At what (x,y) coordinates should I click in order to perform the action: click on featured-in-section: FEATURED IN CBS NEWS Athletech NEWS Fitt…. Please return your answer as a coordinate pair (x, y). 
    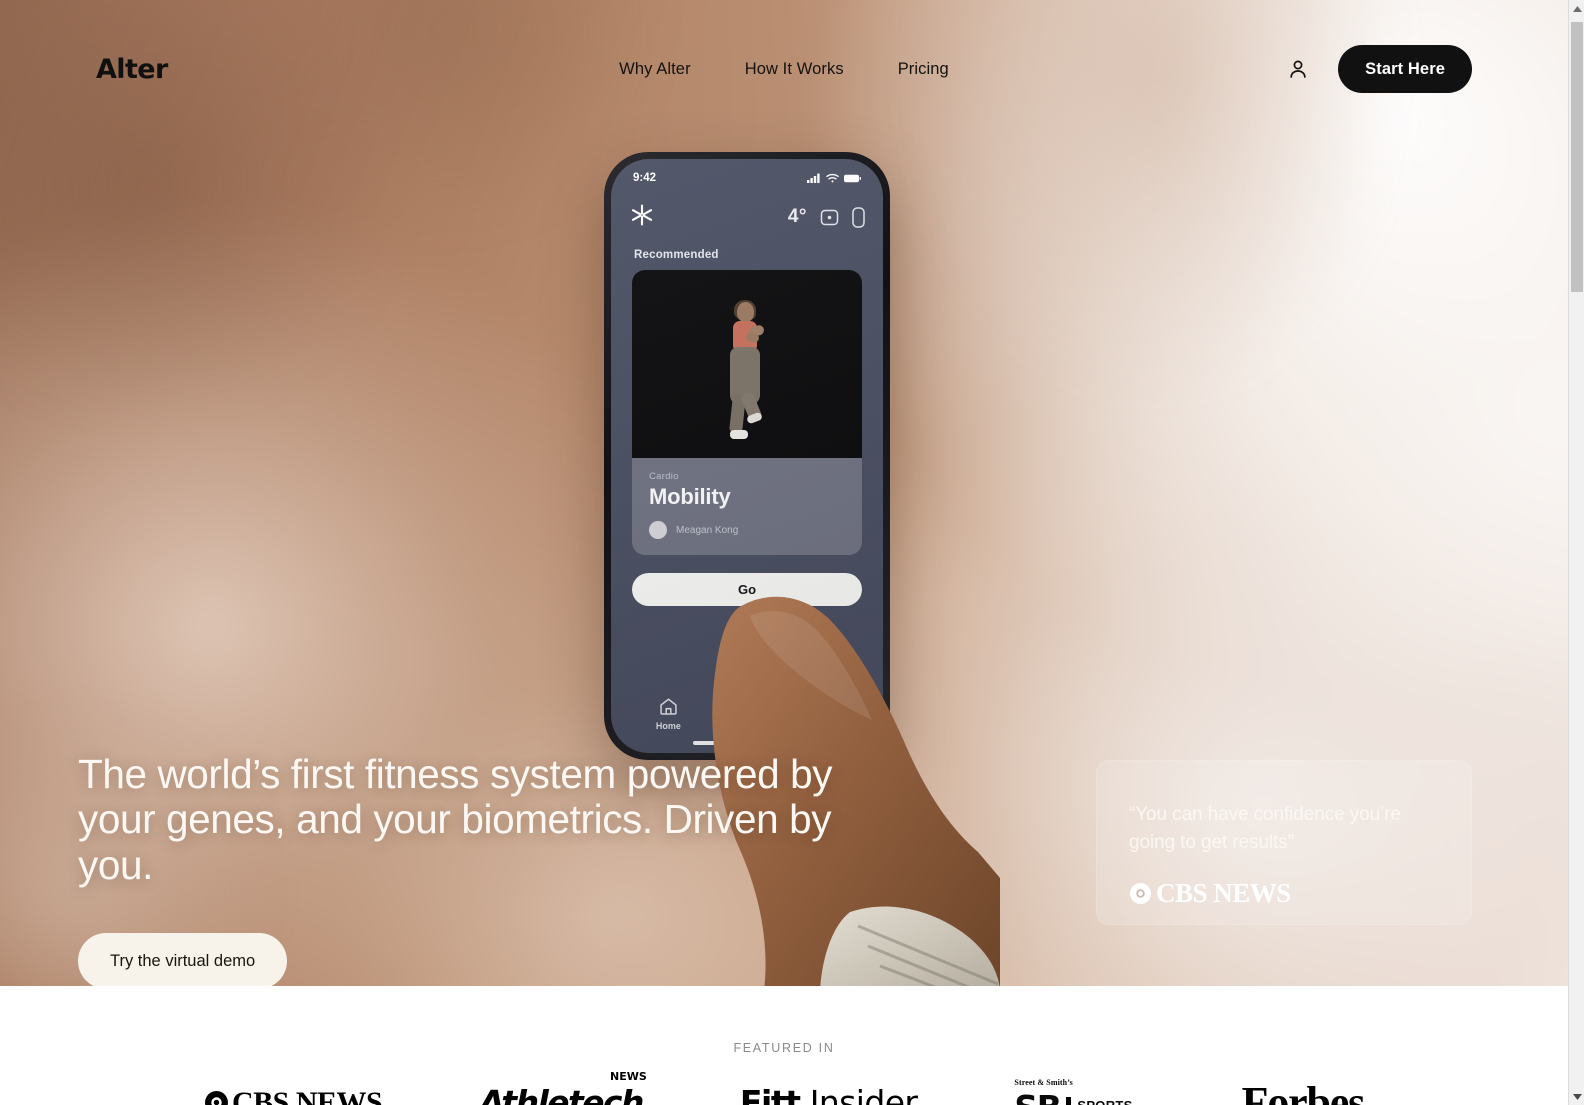
    Looking at the image, I should click on (784, 1045).